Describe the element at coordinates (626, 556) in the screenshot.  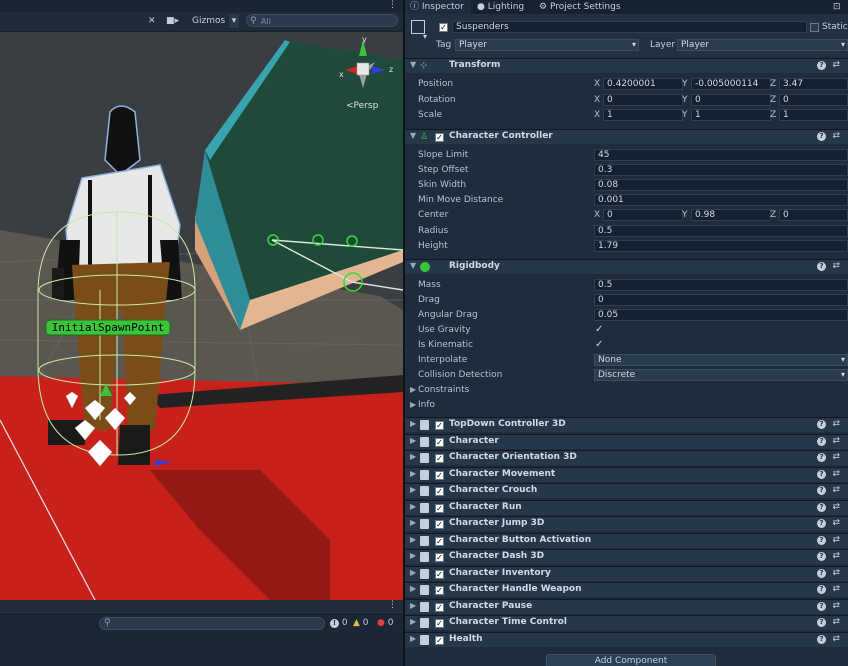
I see `script-component-header: ▶ ✓ Character Dash 3D? ⇄` at that location.